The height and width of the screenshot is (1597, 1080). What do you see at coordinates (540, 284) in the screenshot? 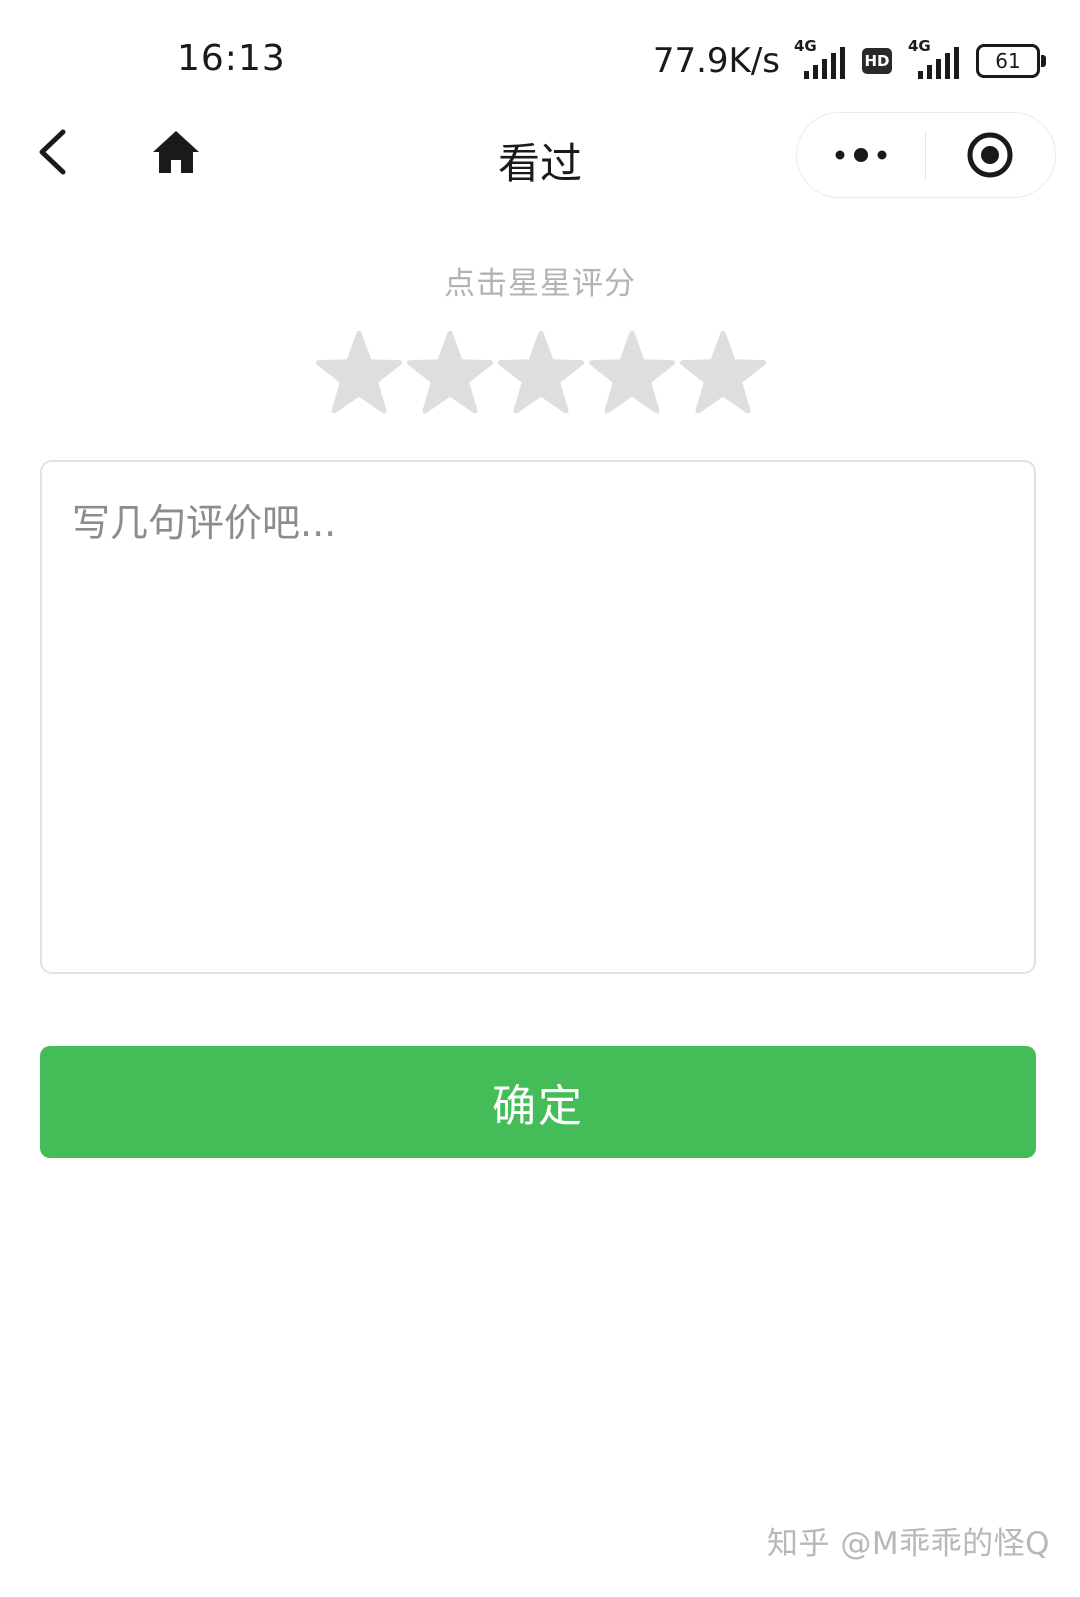
I see `rating-hint: 点击星星评分` at bounding box center [540, 284].